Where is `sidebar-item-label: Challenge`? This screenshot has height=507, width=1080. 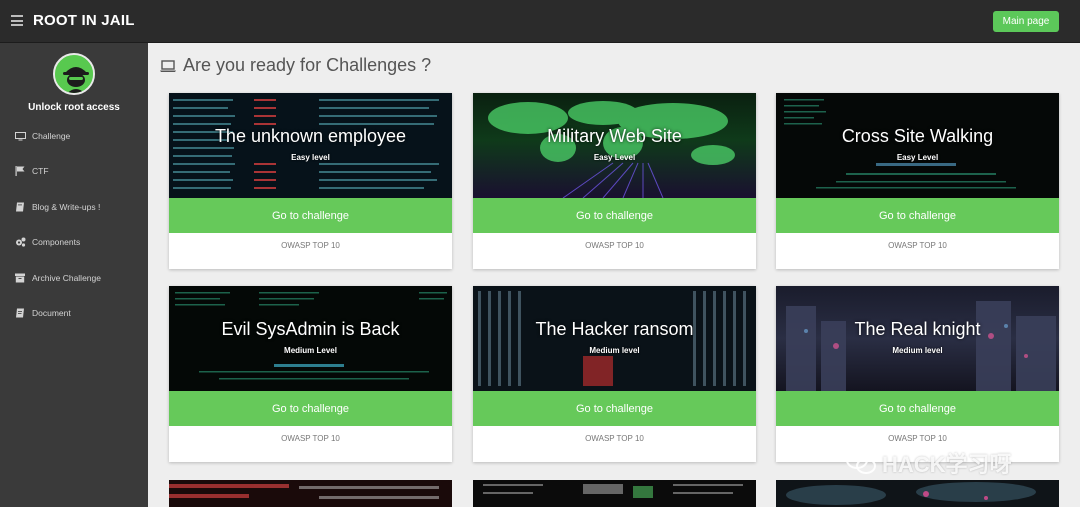
sidebar-item-label: Challenge is located at coordinates (51, 136).